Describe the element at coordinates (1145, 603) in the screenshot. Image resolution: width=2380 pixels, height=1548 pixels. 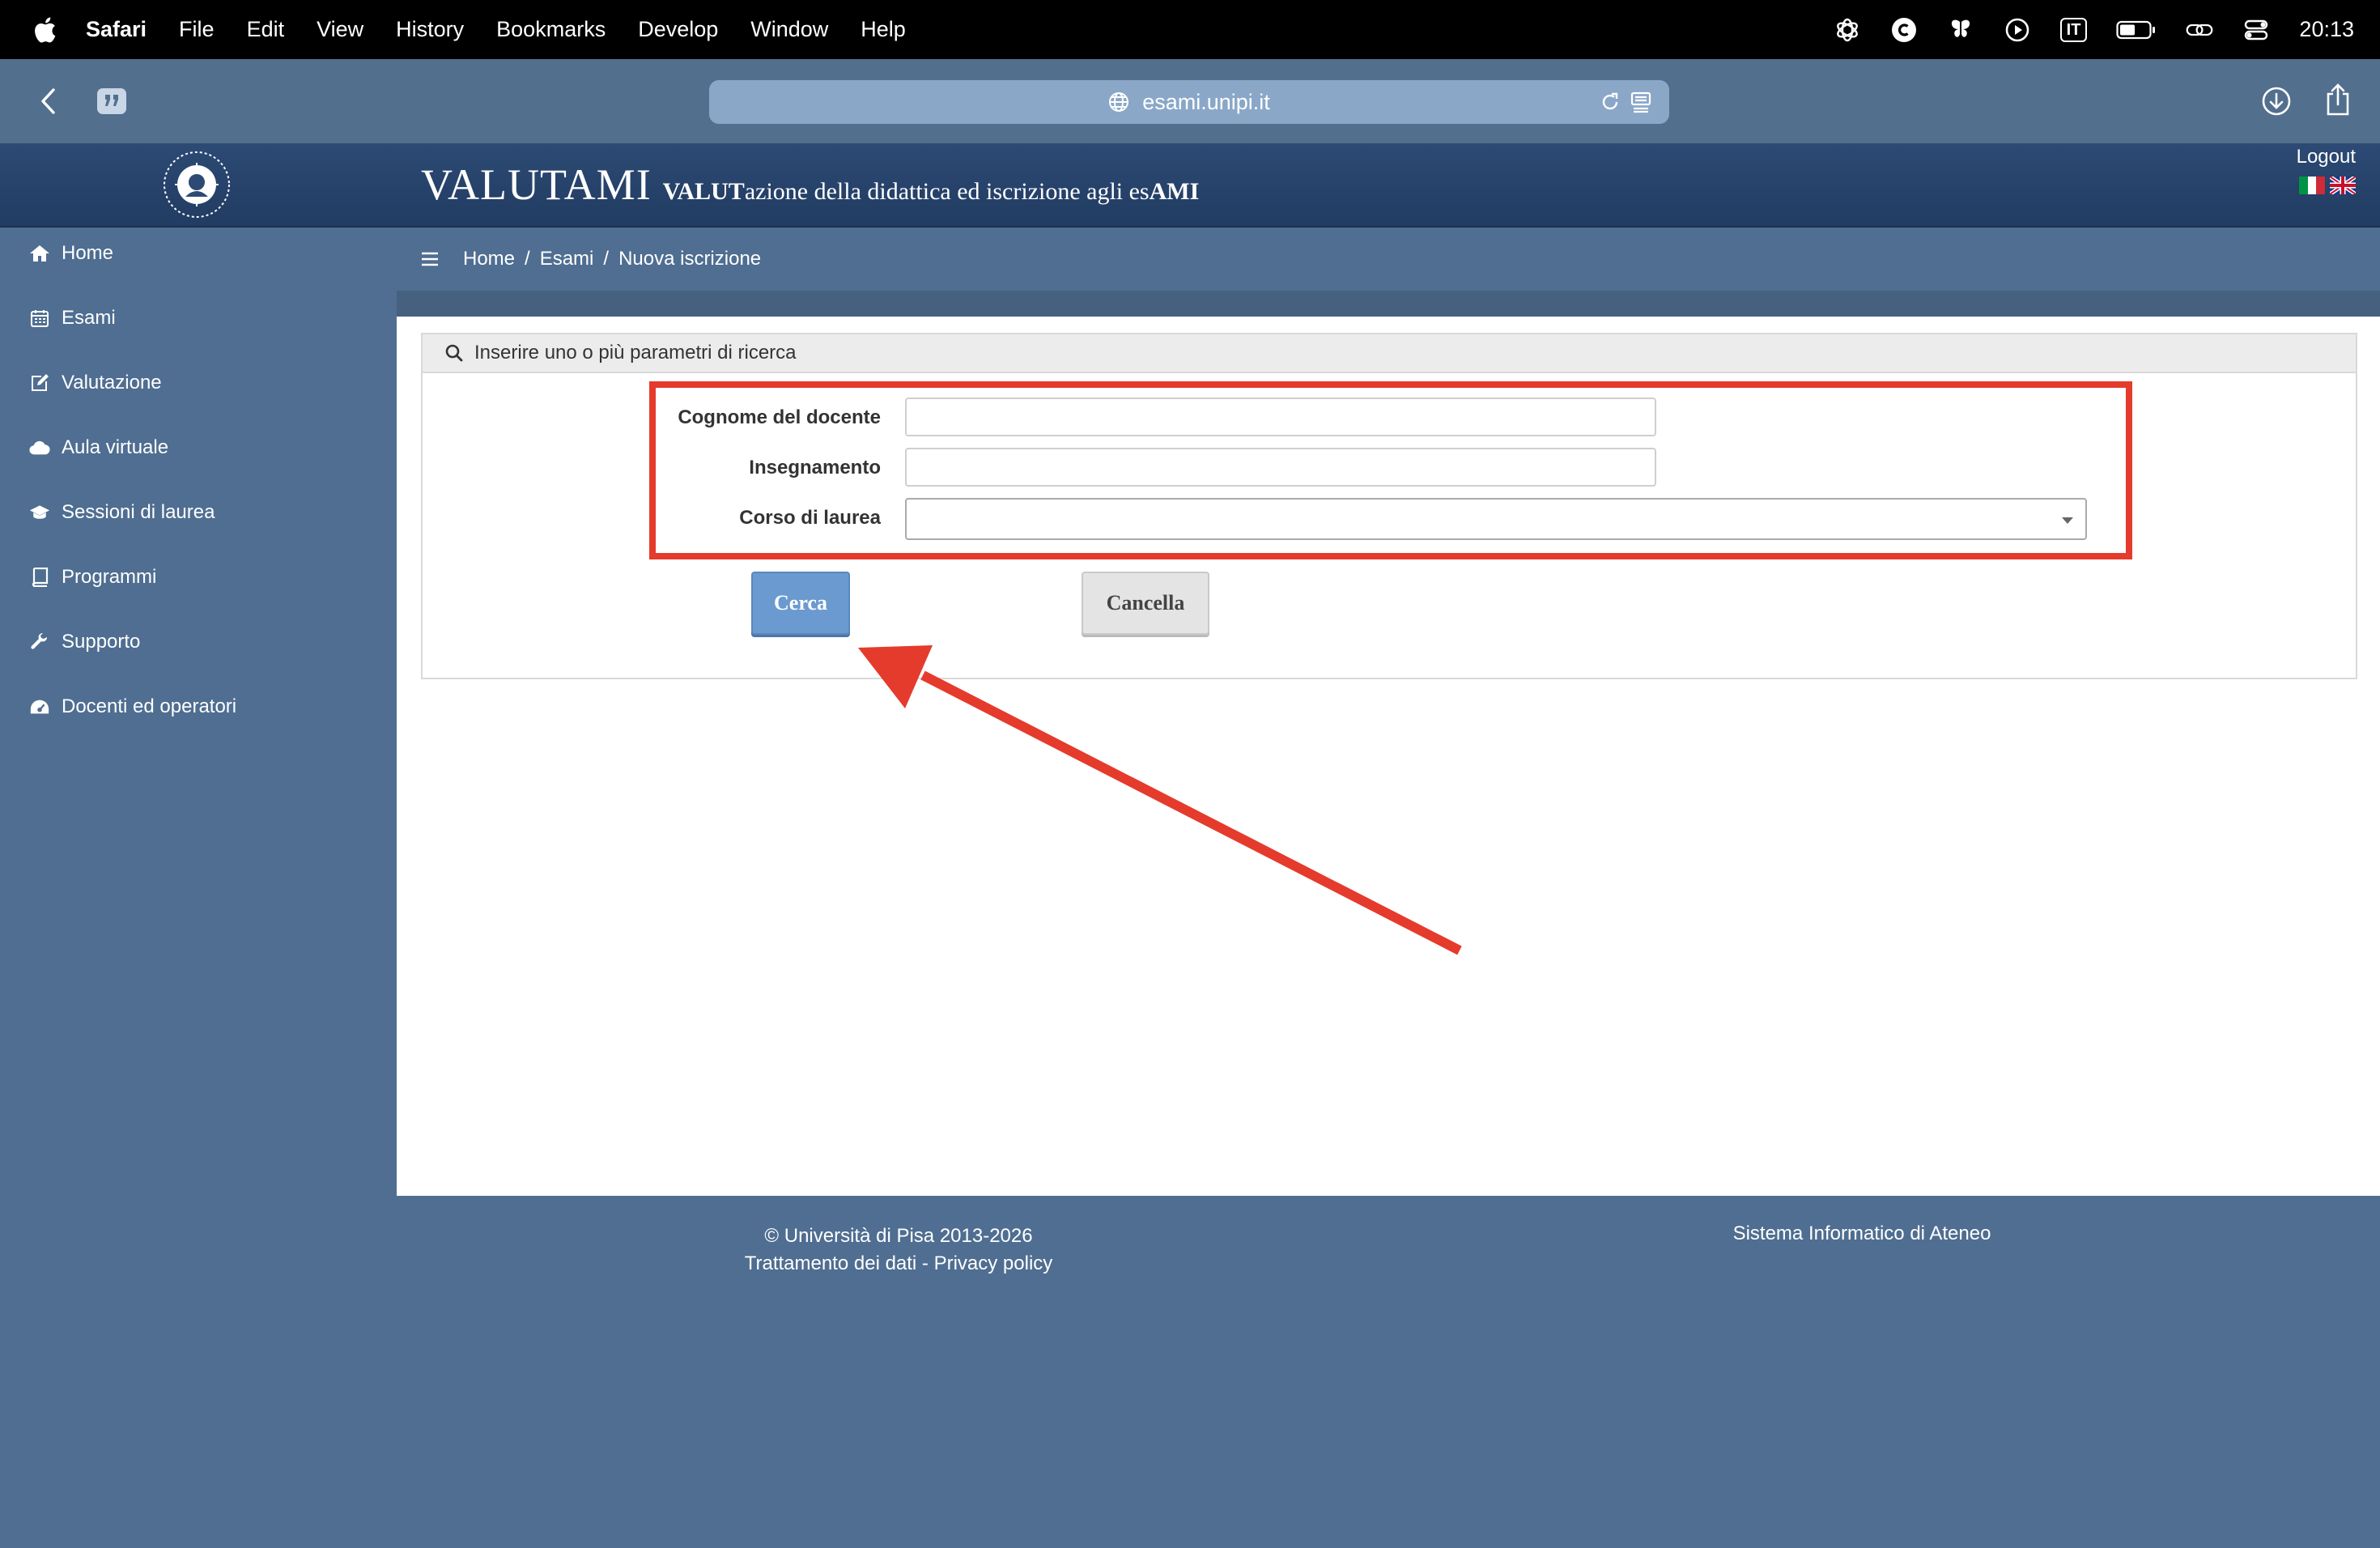
I see `cancella-button: Cancella` at that location.